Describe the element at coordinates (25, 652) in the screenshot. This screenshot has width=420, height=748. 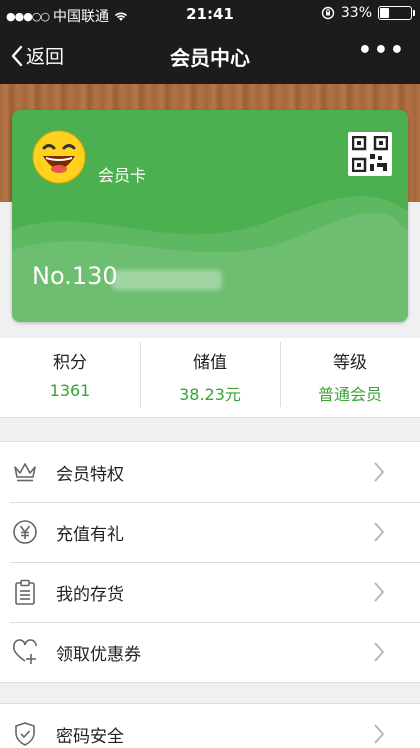
I see `heart-plus-icon` at that location.